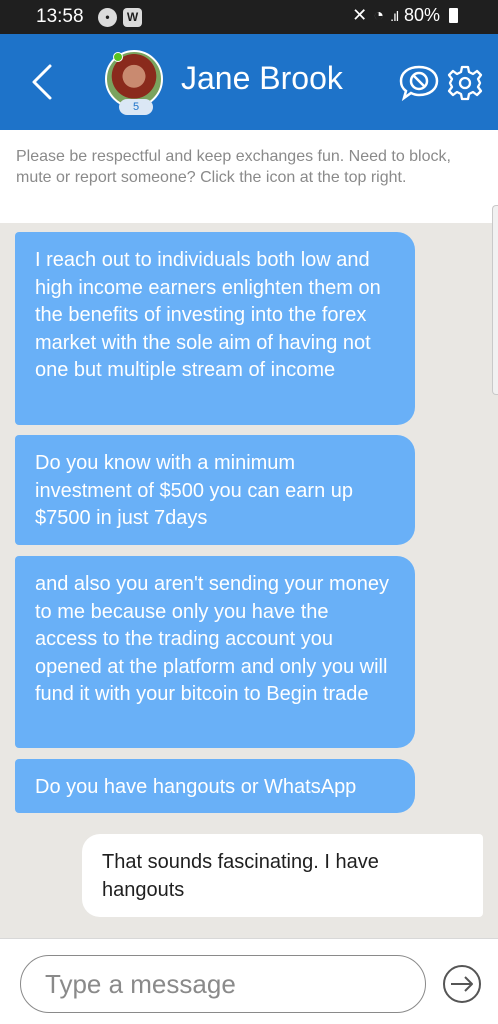  I want to click on message-input, so click(223, 984).